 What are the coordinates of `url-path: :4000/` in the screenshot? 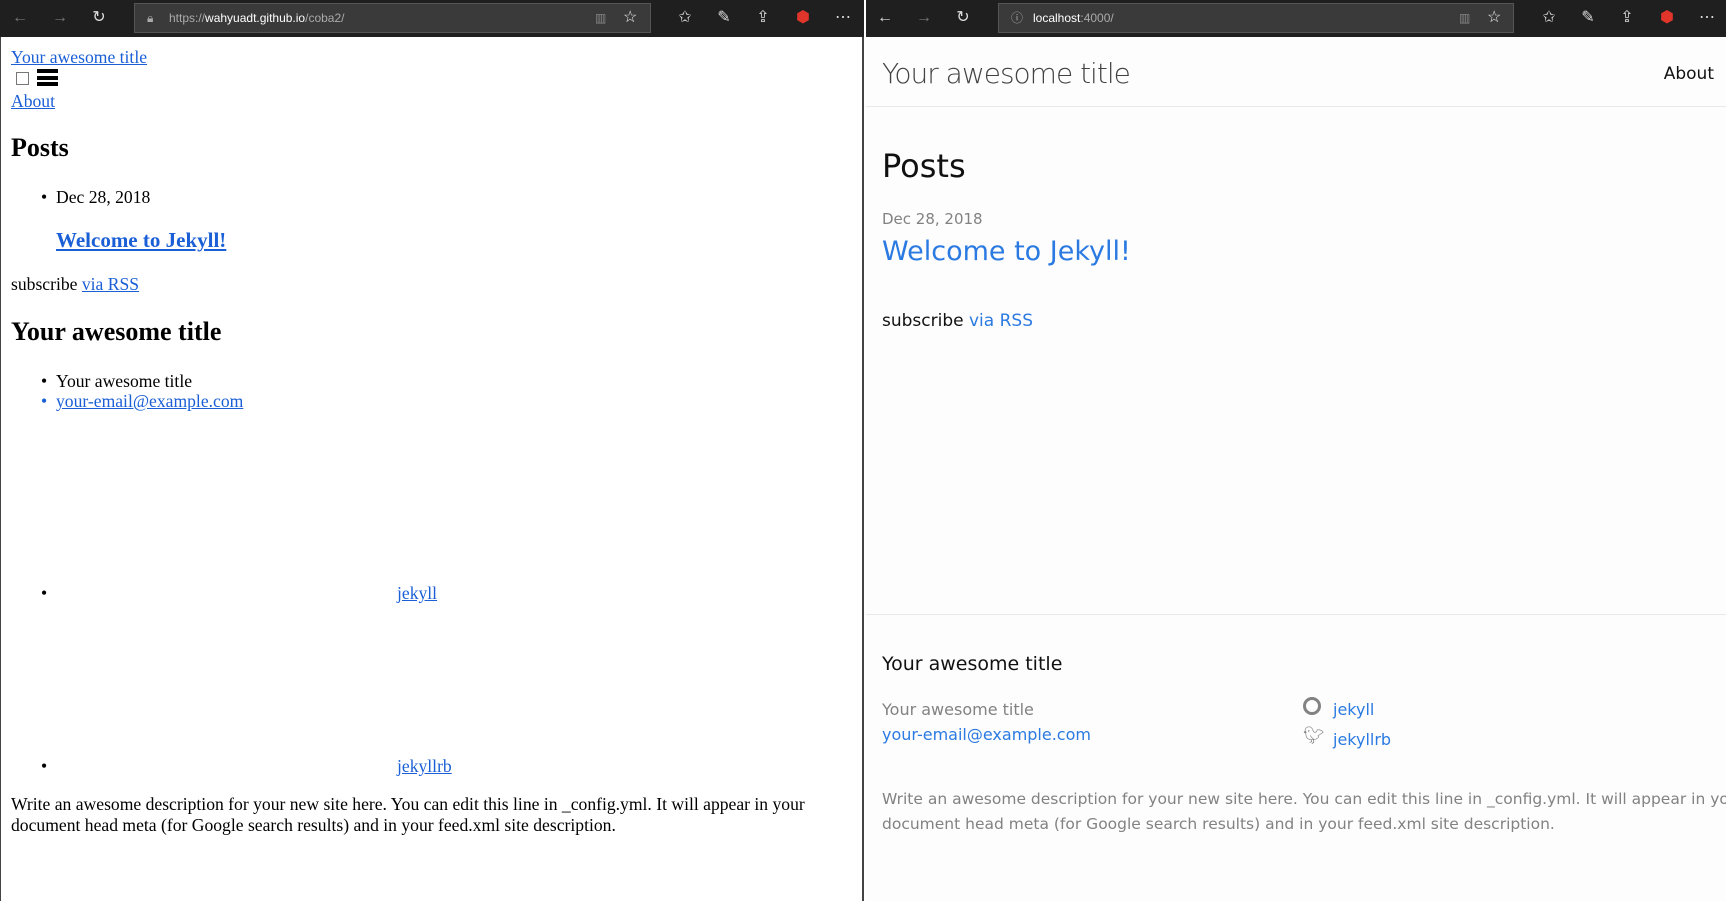 It's located at (1097, 18).